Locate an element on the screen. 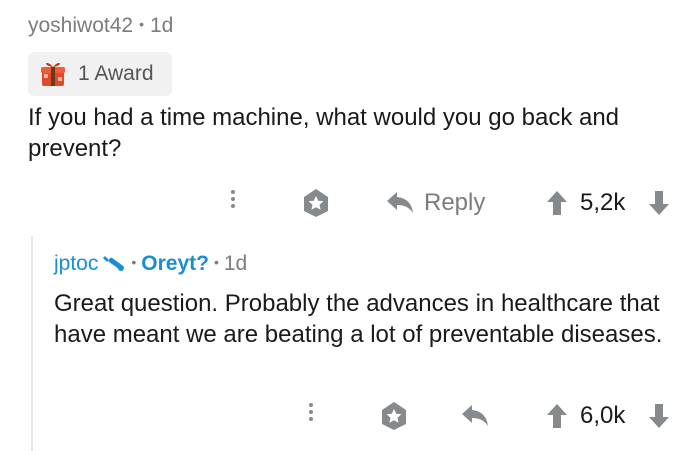 This screenshot has width=700, height=451. award-badge: 1 Award is located at coordinates (100, 74).